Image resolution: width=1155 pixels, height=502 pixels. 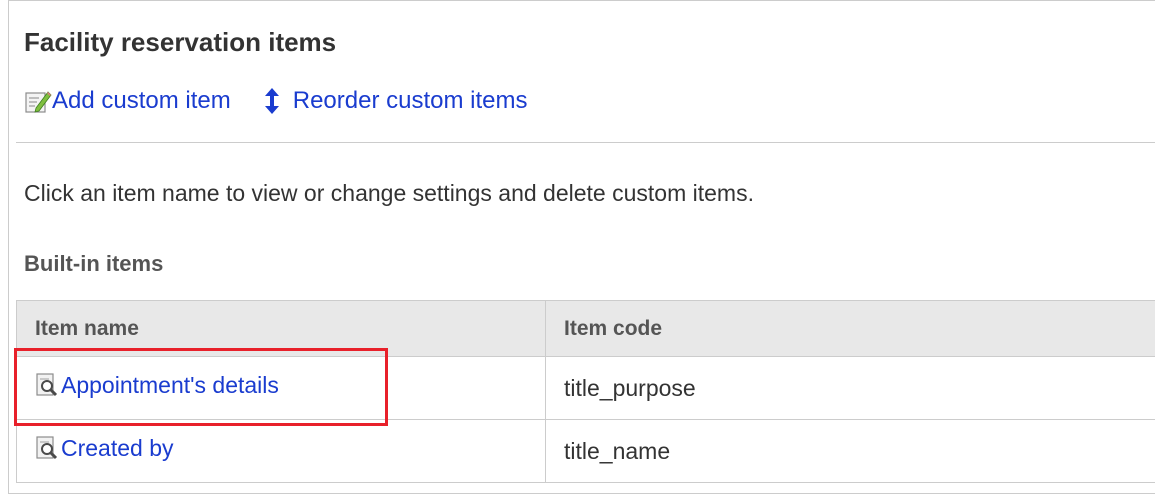 I want to click on section-title-built-in-items: Built-in items, so click(x=94, y=263).